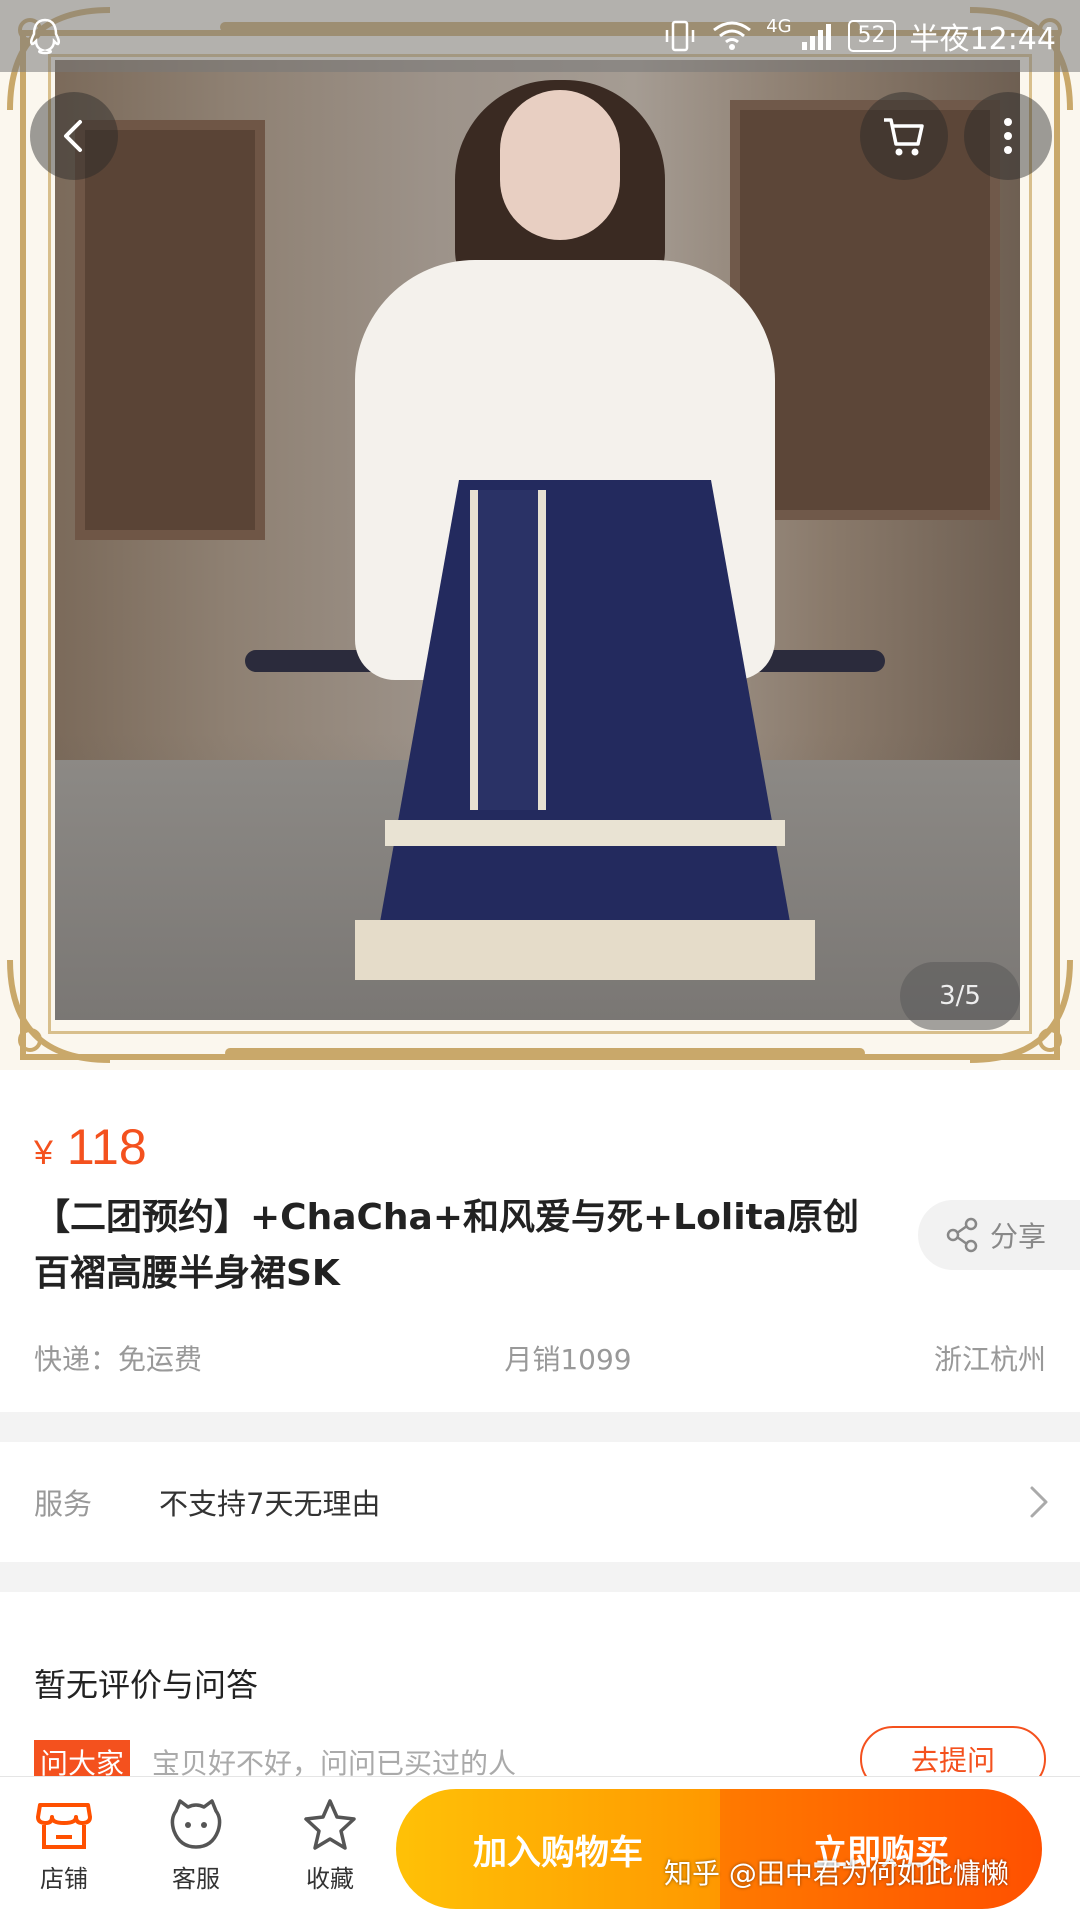  What do you see at coordinates (545, 1053) in the screenshot?
I see `frame-bar-bottom` at bounding box center [545, 1053].